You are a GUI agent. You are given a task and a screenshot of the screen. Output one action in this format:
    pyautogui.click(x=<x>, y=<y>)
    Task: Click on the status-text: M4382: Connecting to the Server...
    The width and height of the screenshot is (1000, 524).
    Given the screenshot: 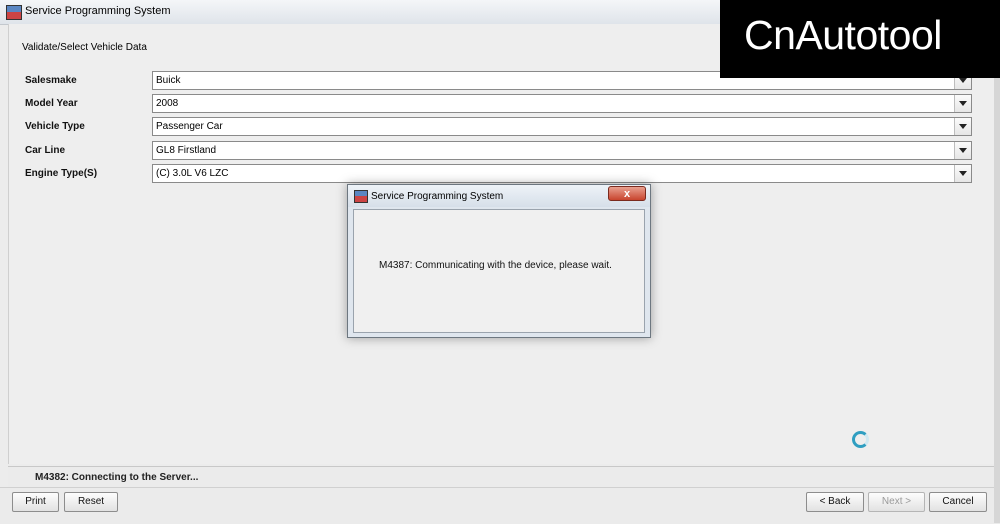 What is the action you would take?
    pyautogui.click(x=117, y=477)
    